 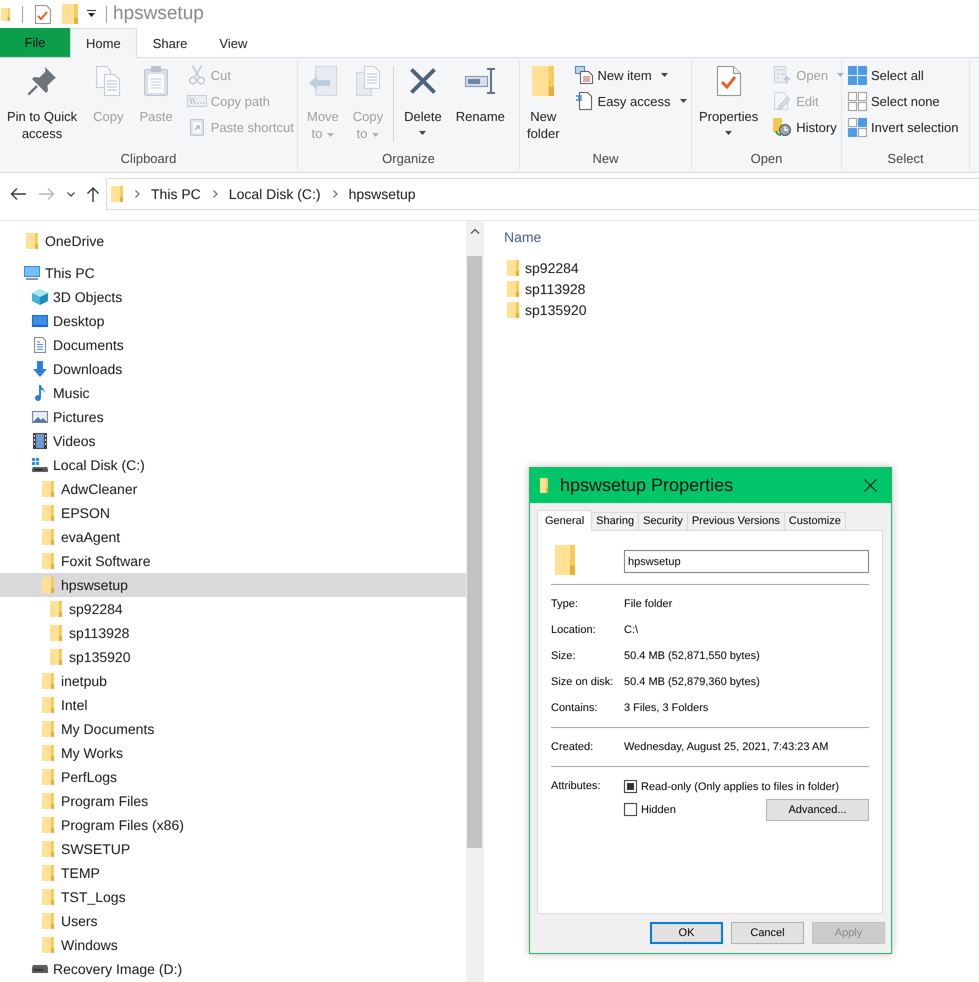 What do you see at coordinates (692, 682) in the screenshot?
I see `property-value: 50.4 MB (52,879,360 bytes)` at bounding box center [692, 682].